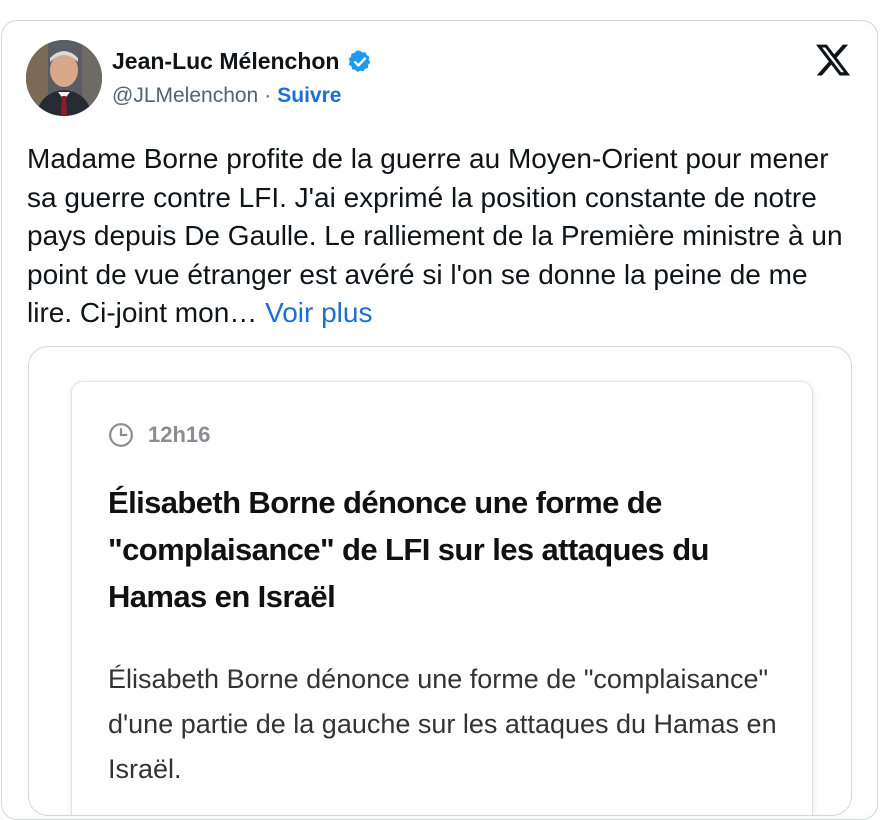 The image size is (888, 820). Describe the element at coordinates (833, 60) in the screenshot. I see `x-logo-icon` at that location.